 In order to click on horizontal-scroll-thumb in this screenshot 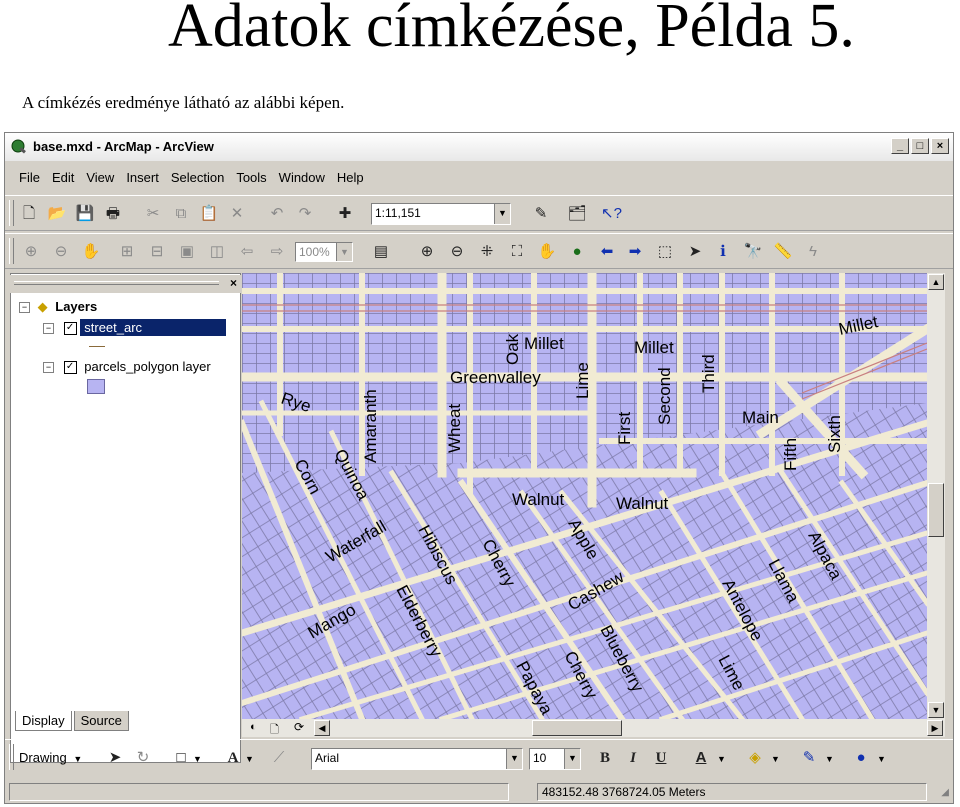, I will do `click(577, 728)`.